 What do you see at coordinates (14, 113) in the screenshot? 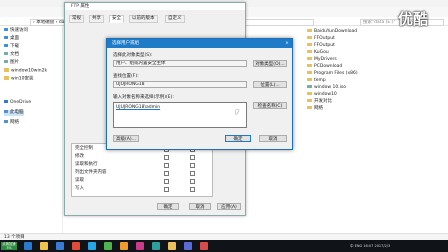
I see `nav-item-this-pc: 此电脑` at bounding box center [14, 113].